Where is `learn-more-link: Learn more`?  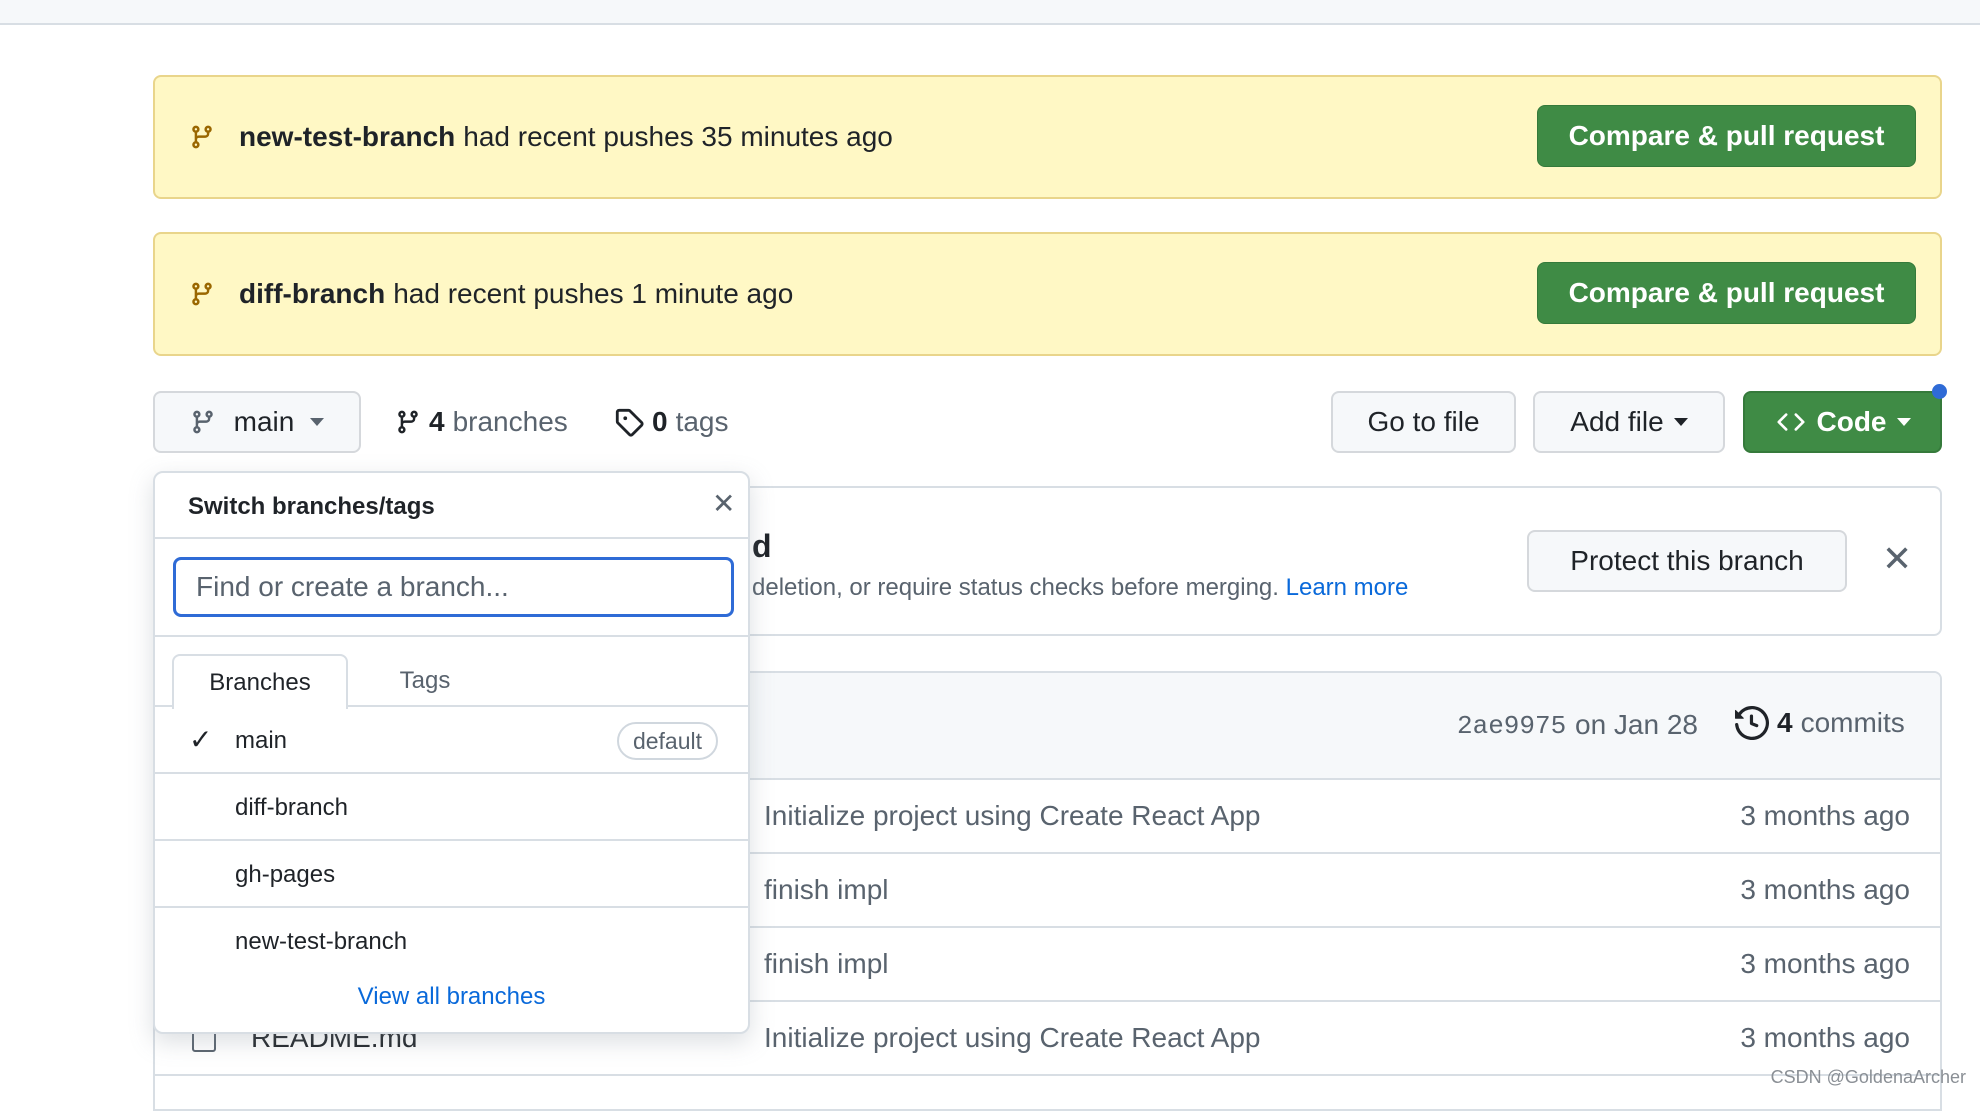
learn-more-link: Learn more is located at coordinates (1347, 587).